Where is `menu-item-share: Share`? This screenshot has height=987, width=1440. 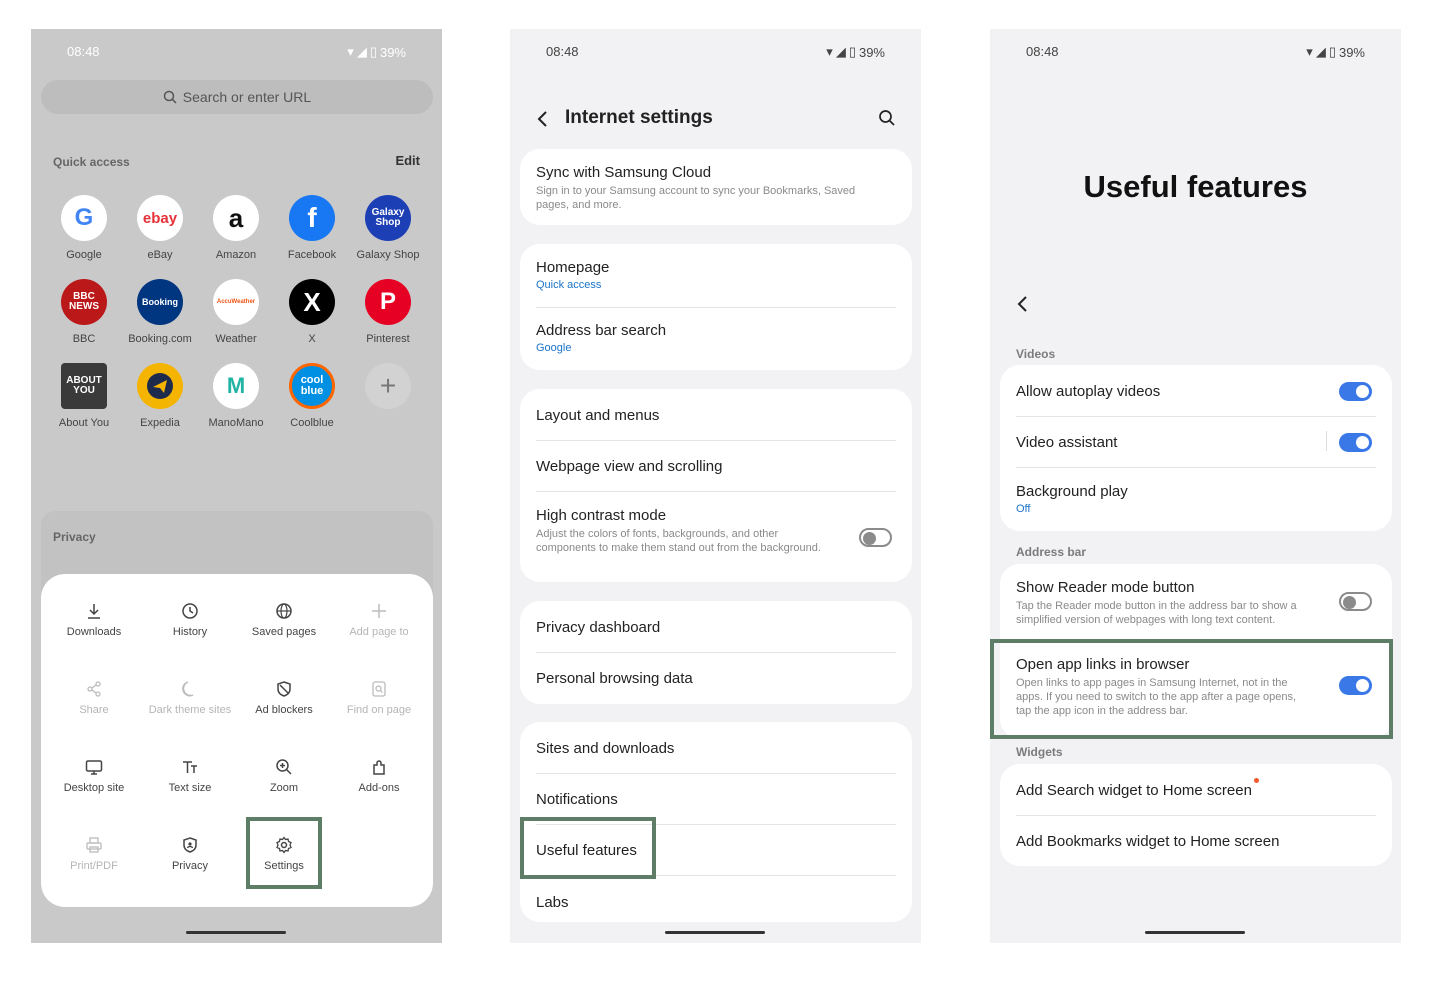 menu-item-share: Share is located at coordinates (94, 697).